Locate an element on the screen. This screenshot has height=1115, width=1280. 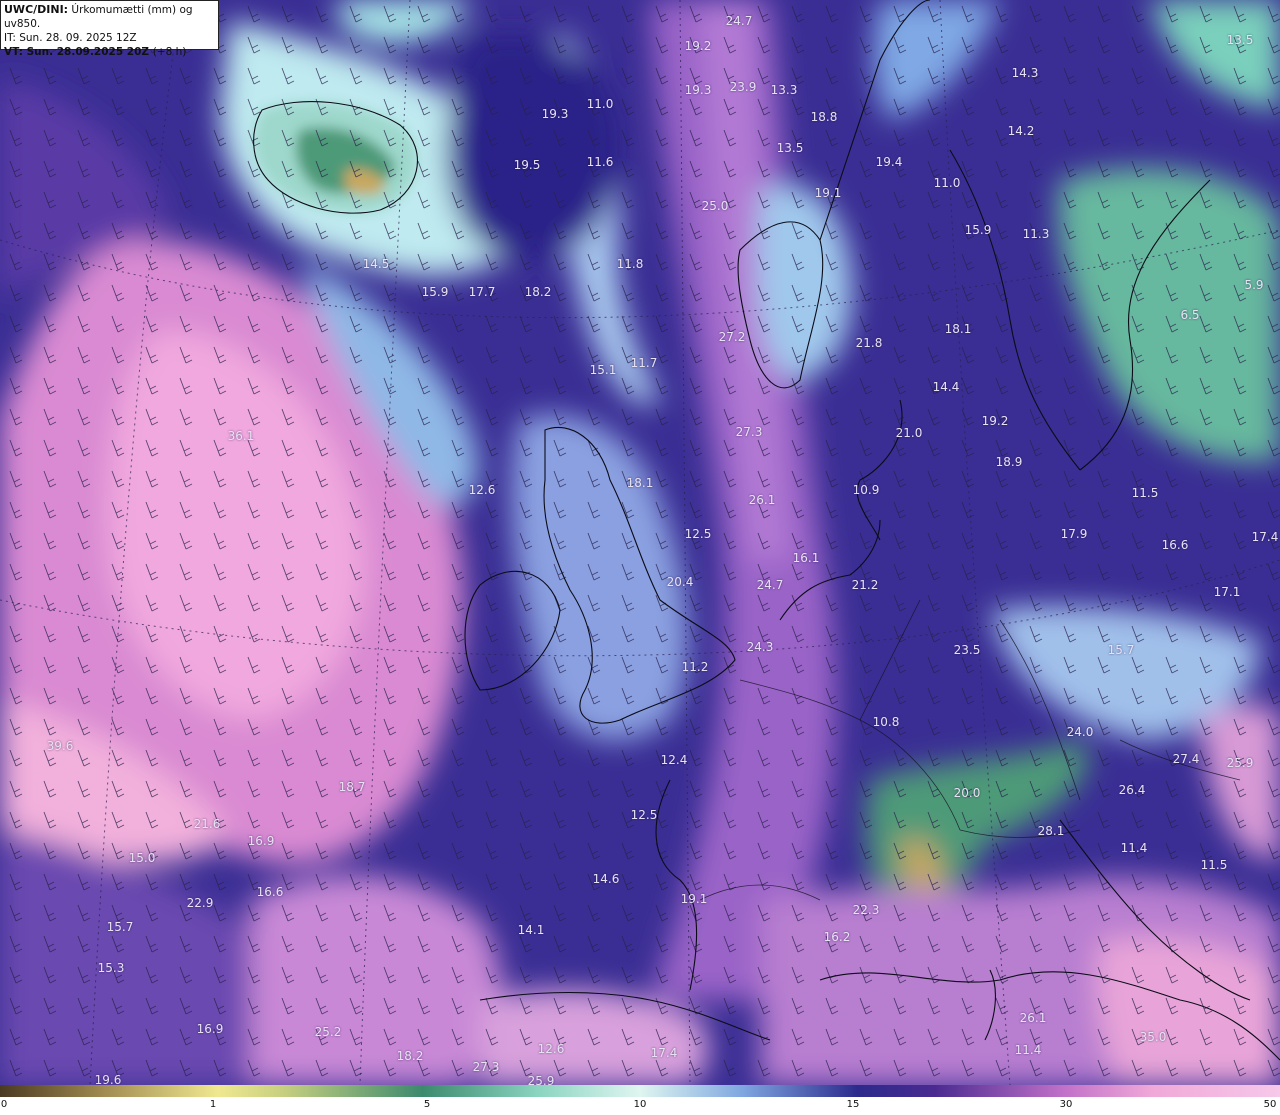
value-label: 24.0 is located at coordinates (1080, 732).